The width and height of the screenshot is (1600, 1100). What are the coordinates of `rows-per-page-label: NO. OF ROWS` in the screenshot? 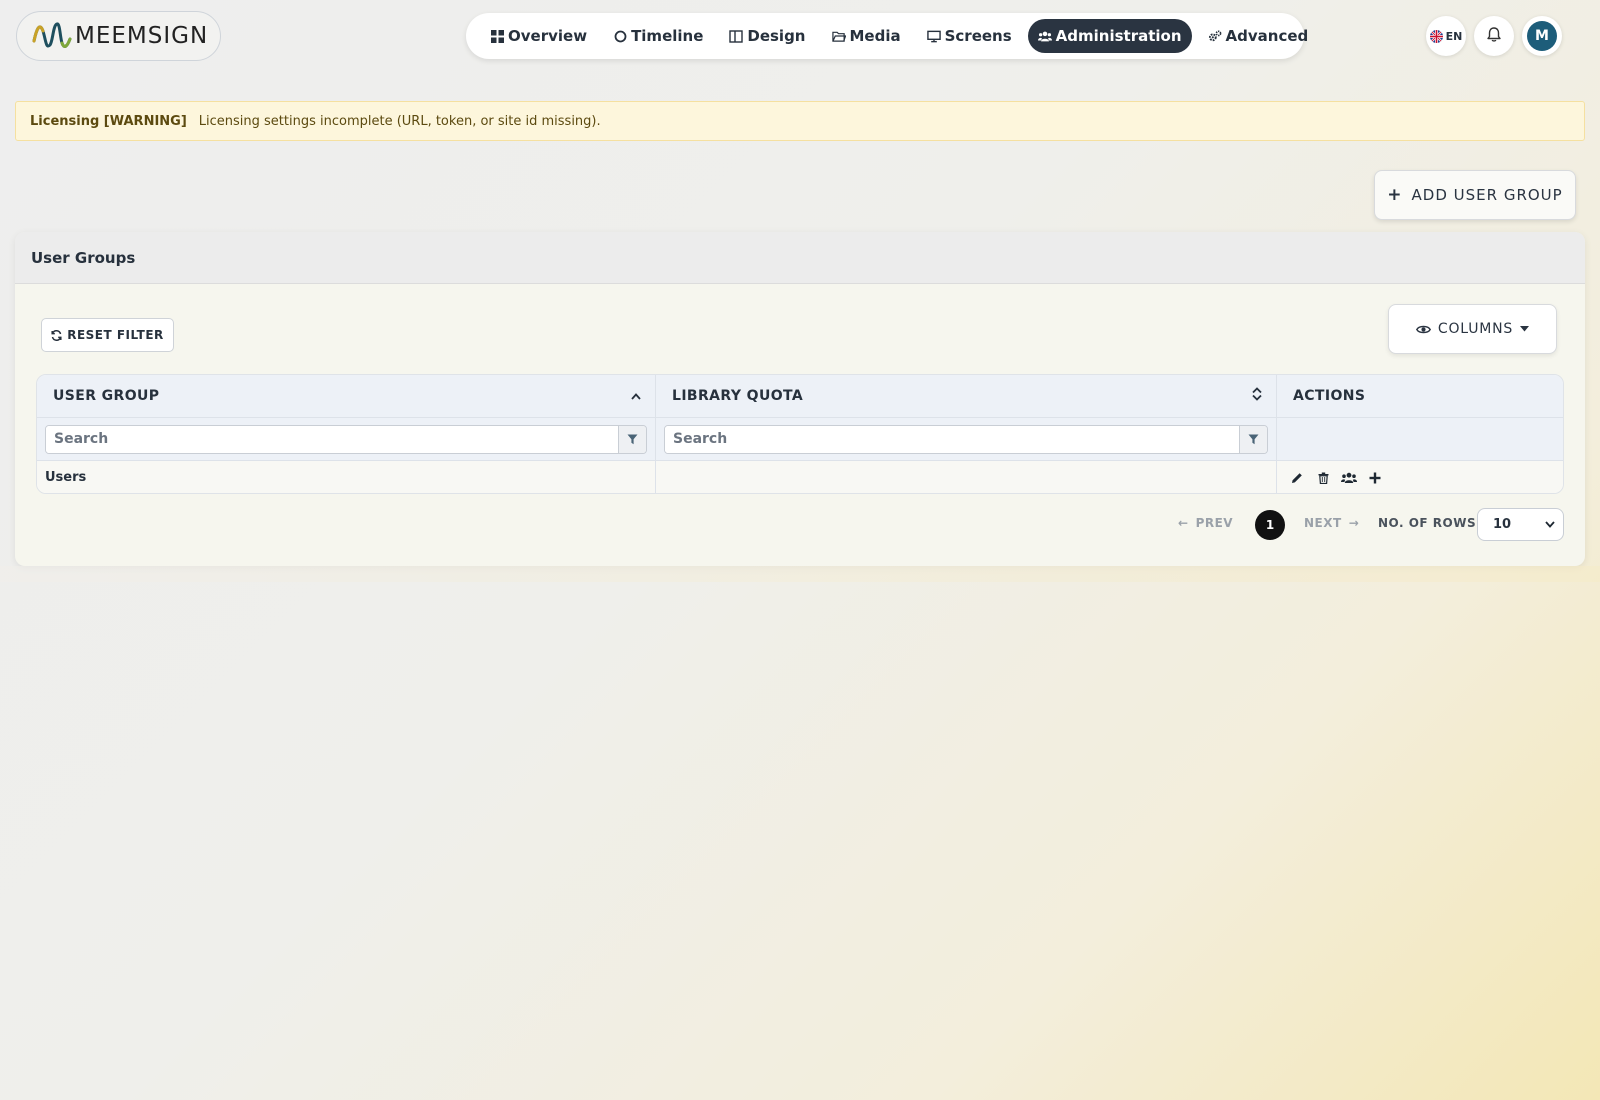 It's located at (1427, 523).